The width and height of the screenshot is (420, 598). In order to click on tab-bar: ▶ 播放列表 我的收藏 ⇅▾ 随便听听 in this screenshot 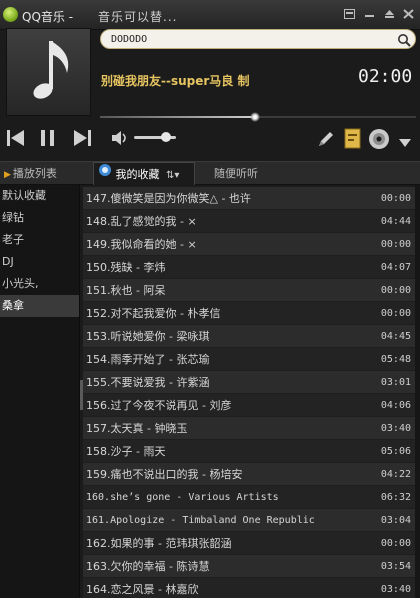, I will do `click(210, 173)`.